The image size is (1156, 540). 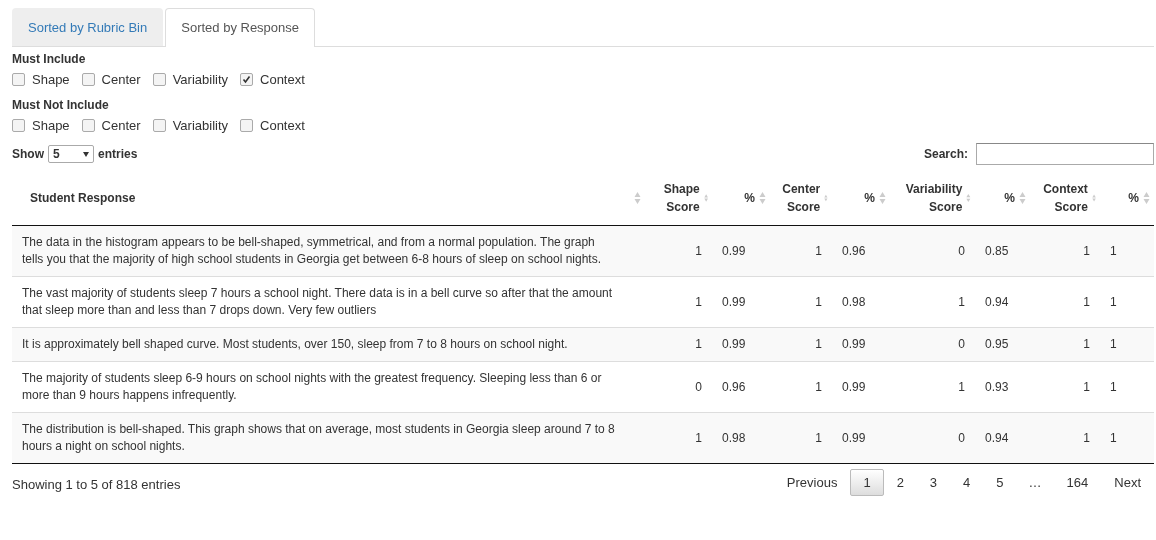 I want to click on column-header: Shape Score, so click(x=677, y=198).